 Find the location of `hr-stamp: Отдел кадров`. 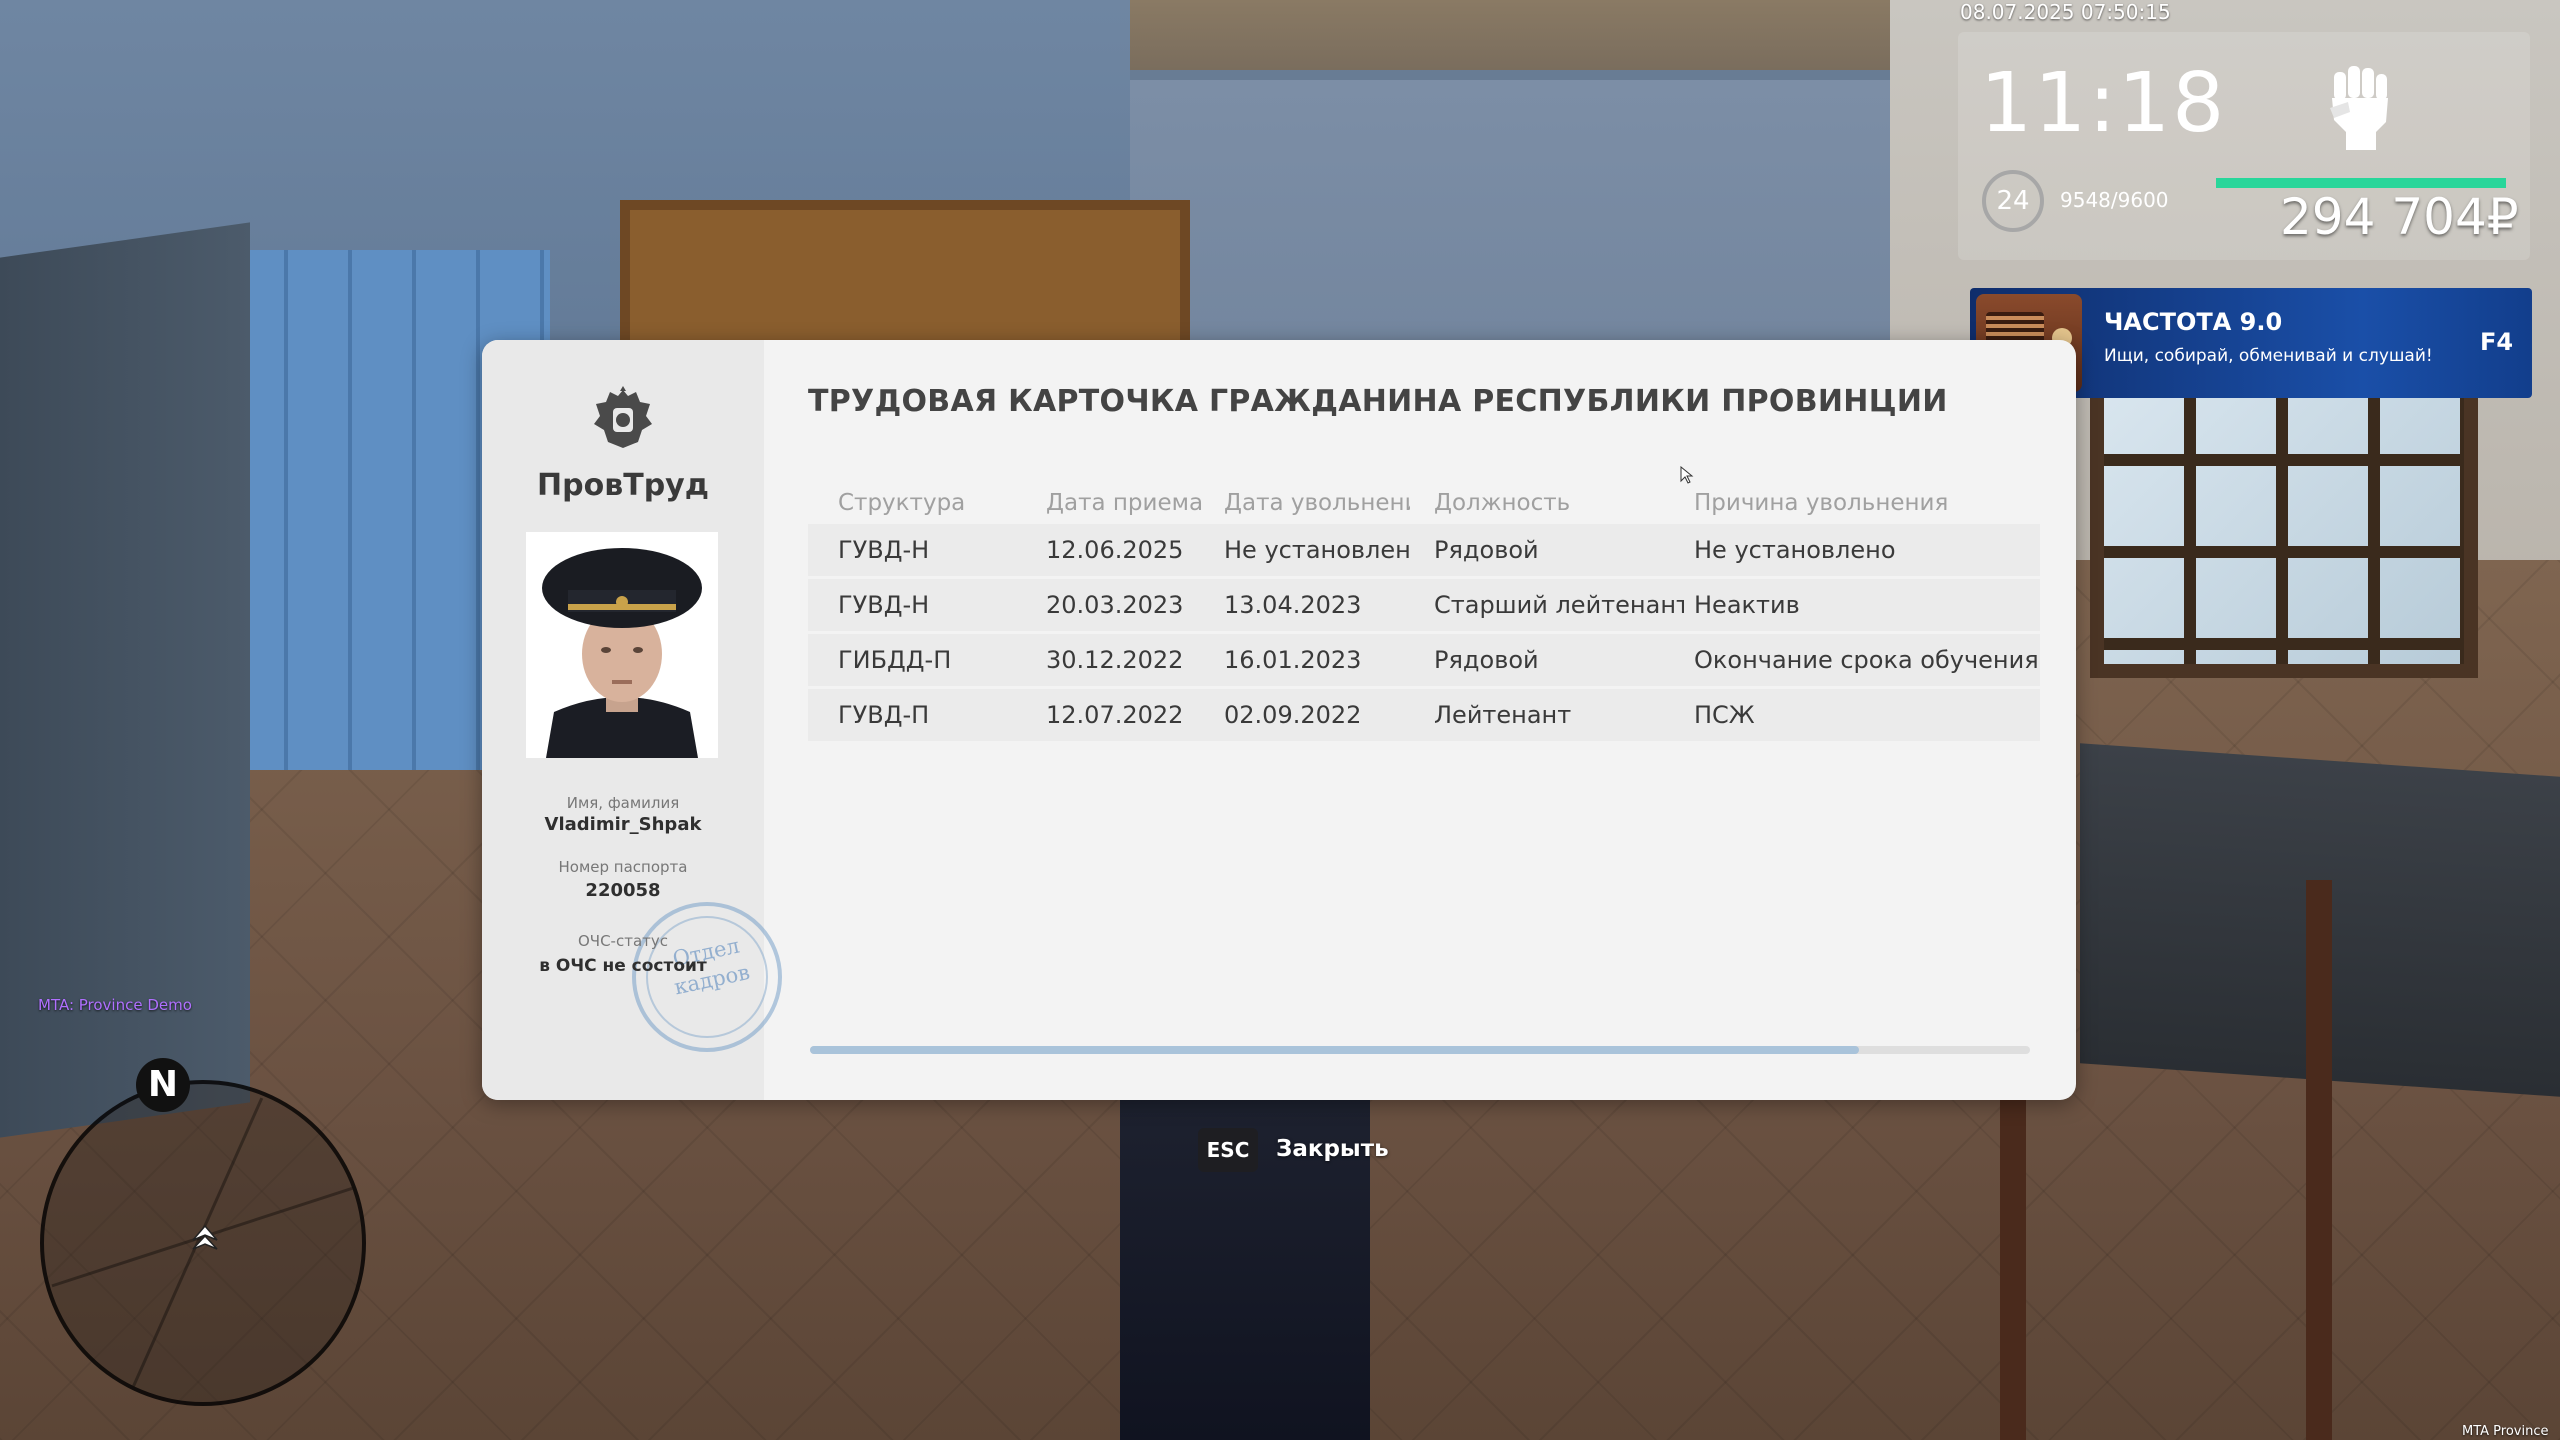

hr-stamp: Отдел кадров is located at coordinates (707, 977).